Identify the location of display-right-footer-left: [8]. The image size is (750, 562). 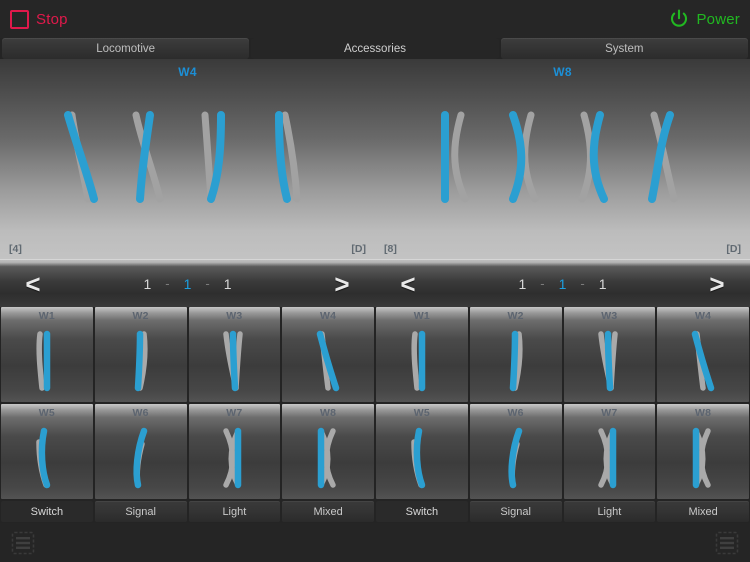
(390, 249).